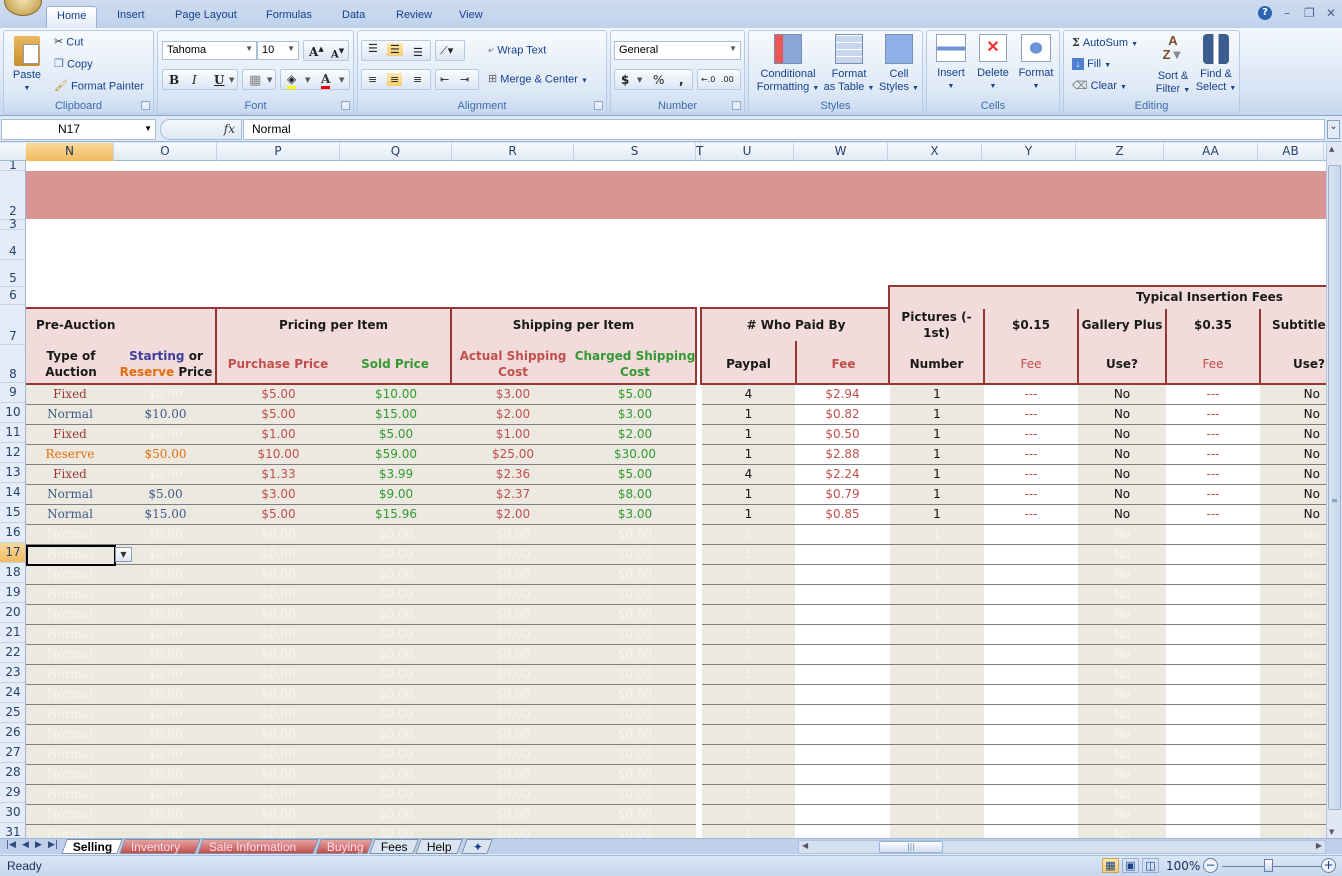 This screenshot has width=1342, height=876. What do you see at coordinates (513, 514) in the screenshot?
I see `cell-actual: $2.00` at bounding box center [513, 514].